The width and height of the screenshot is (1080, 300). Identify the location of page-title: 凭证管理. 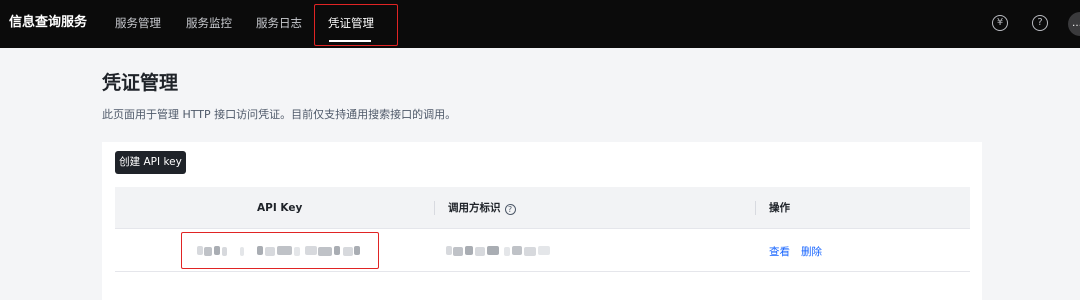
(140, 83).